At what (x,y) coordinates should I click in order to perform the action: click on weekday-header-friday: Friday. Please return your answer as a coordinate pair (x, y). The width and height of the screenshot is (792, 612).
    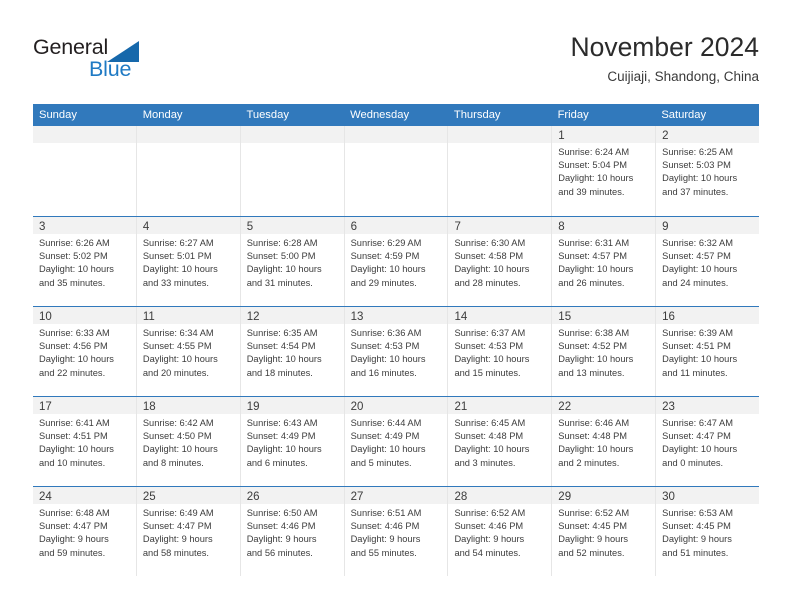
    Looking at the image, I should click on (573, 115).